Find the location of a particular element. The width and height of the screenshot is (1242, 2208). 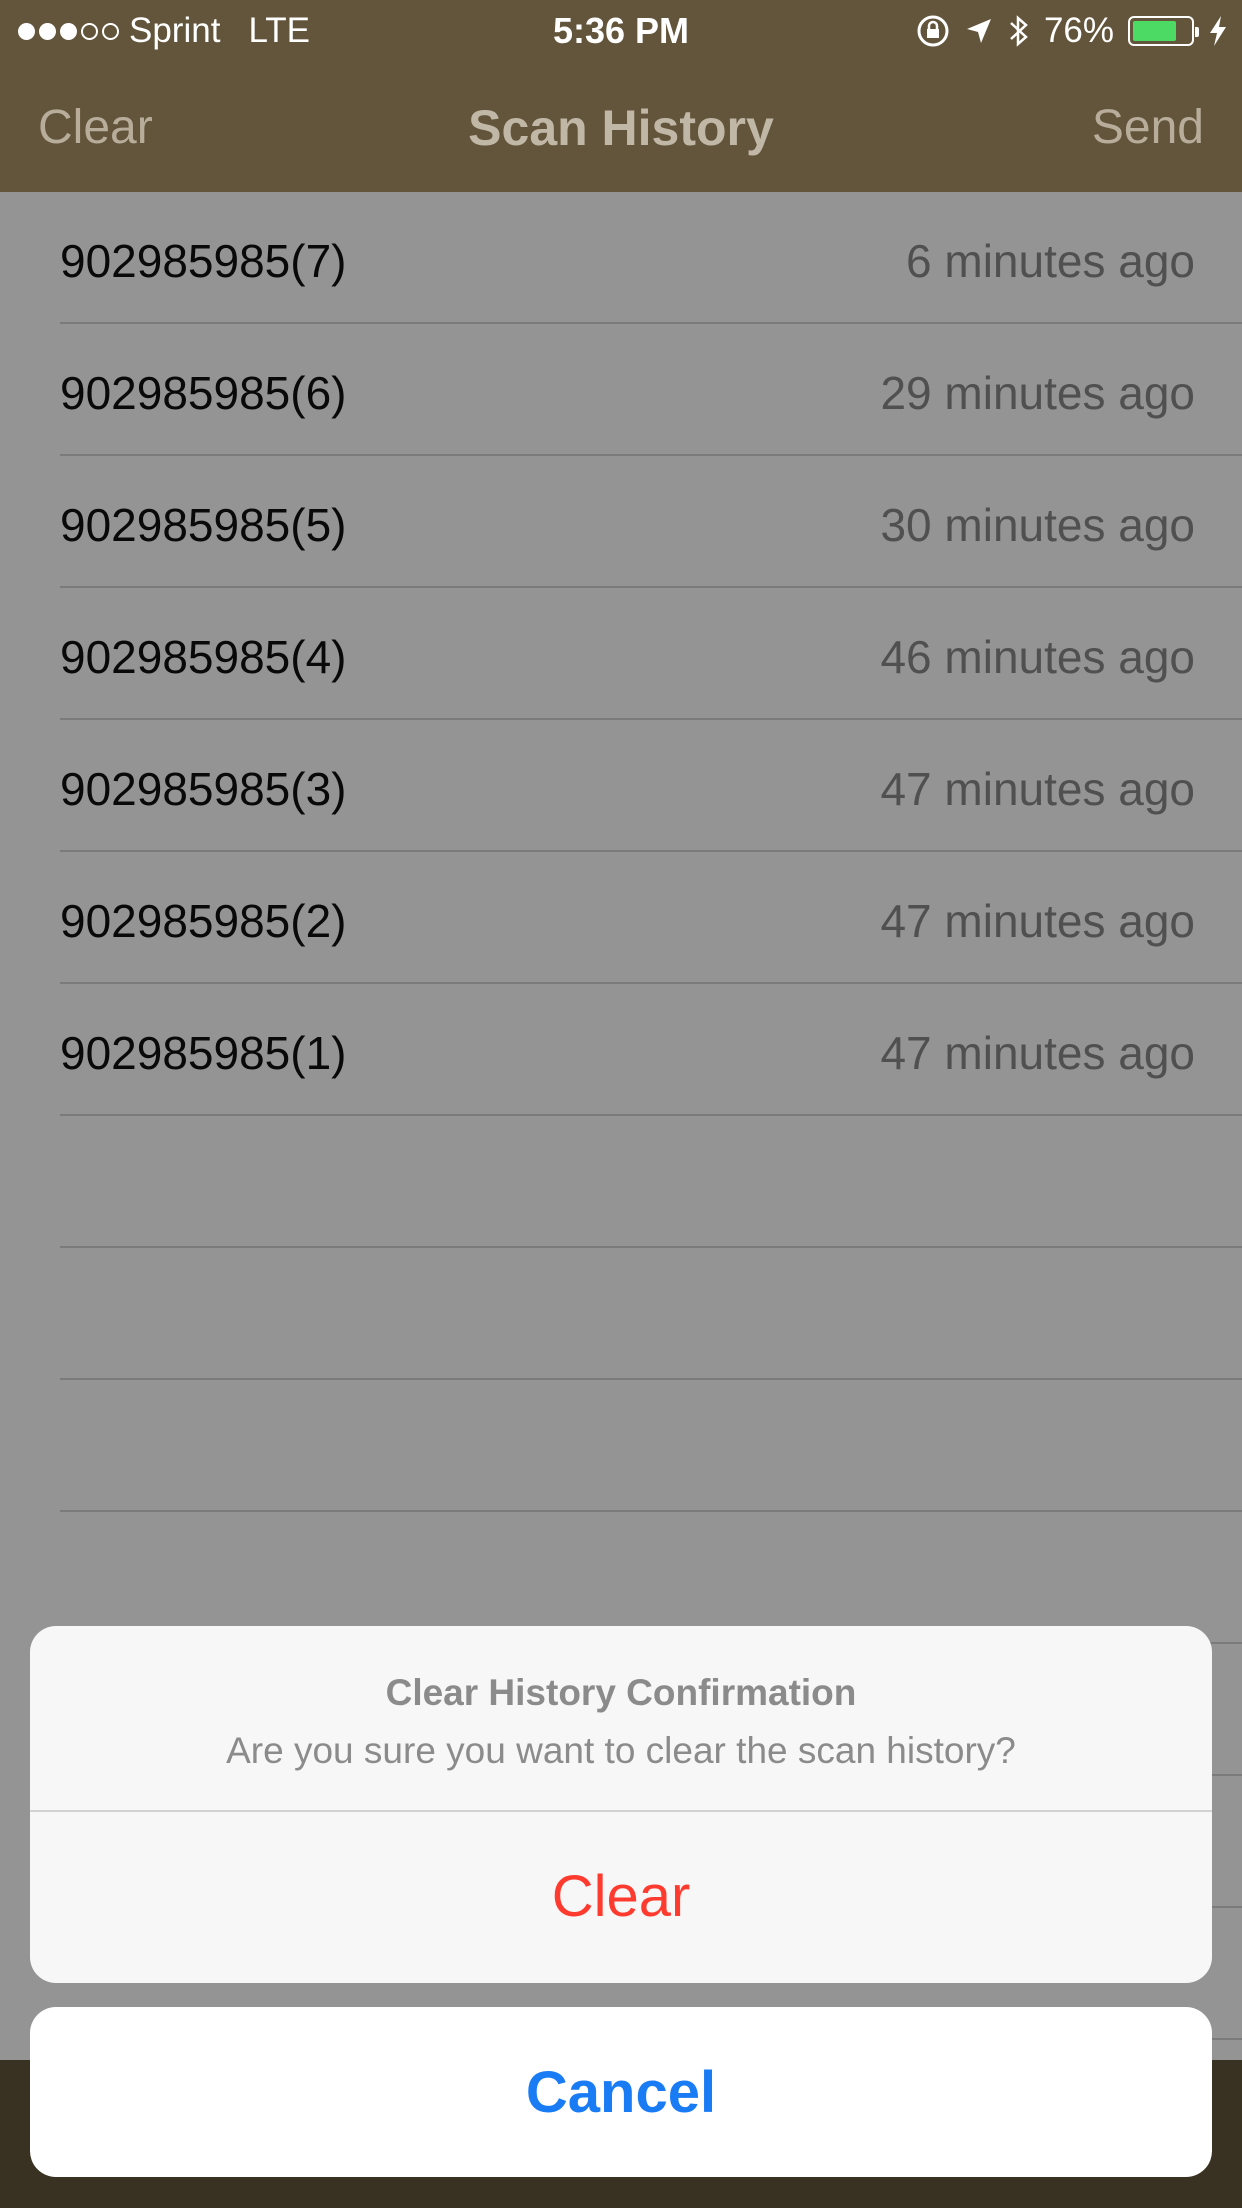

battery-percent: 76% is located at coordinates (1078, 30).